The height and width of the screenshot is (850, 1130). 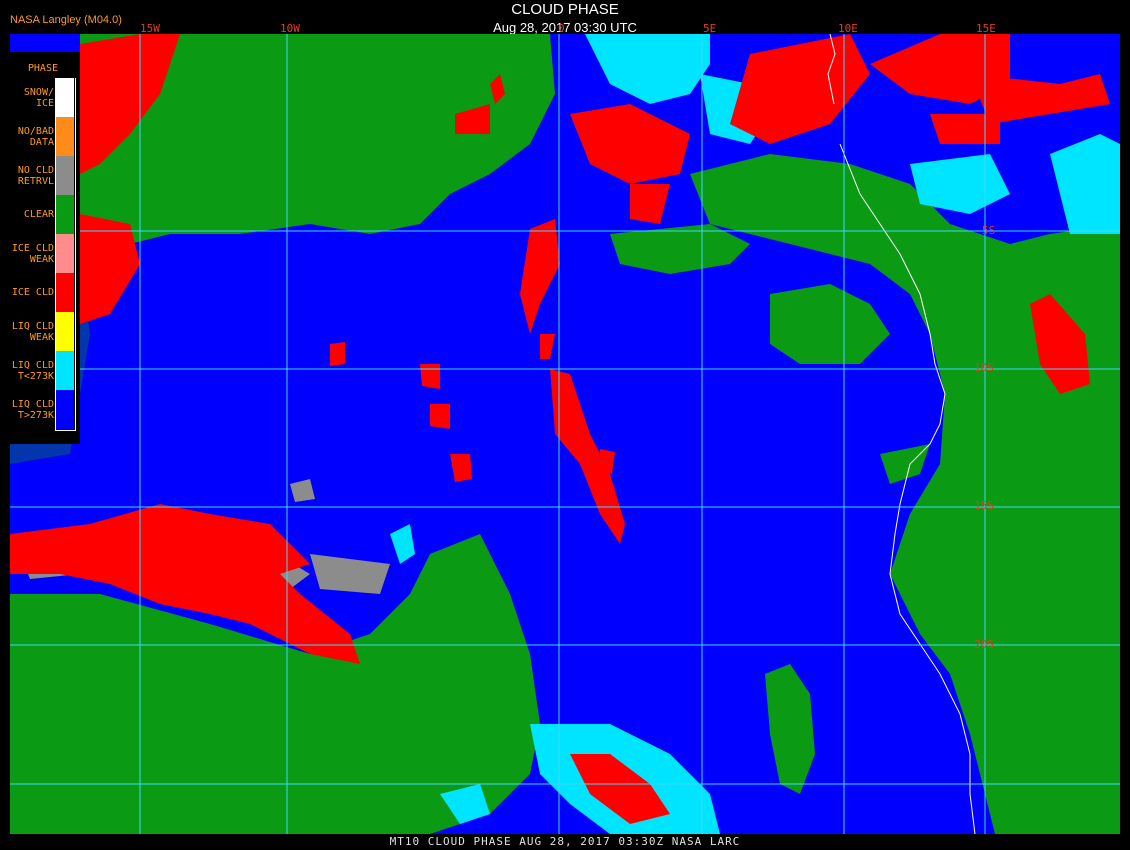 I want to click on lon-label-5e: 5E, so click(x=710, y=28).